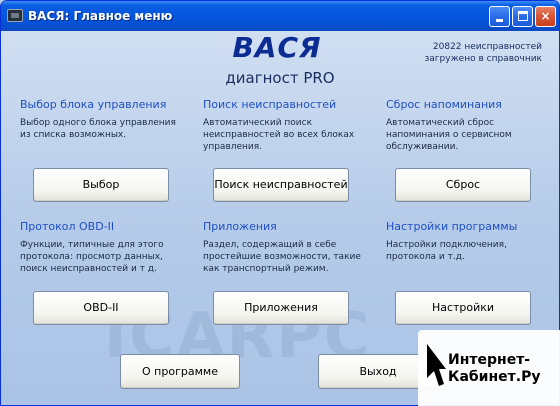 The width and height of the screenshot is (560, 406). I want to click on fault-search-button: Поиск неисправностей, so click(281, 185).